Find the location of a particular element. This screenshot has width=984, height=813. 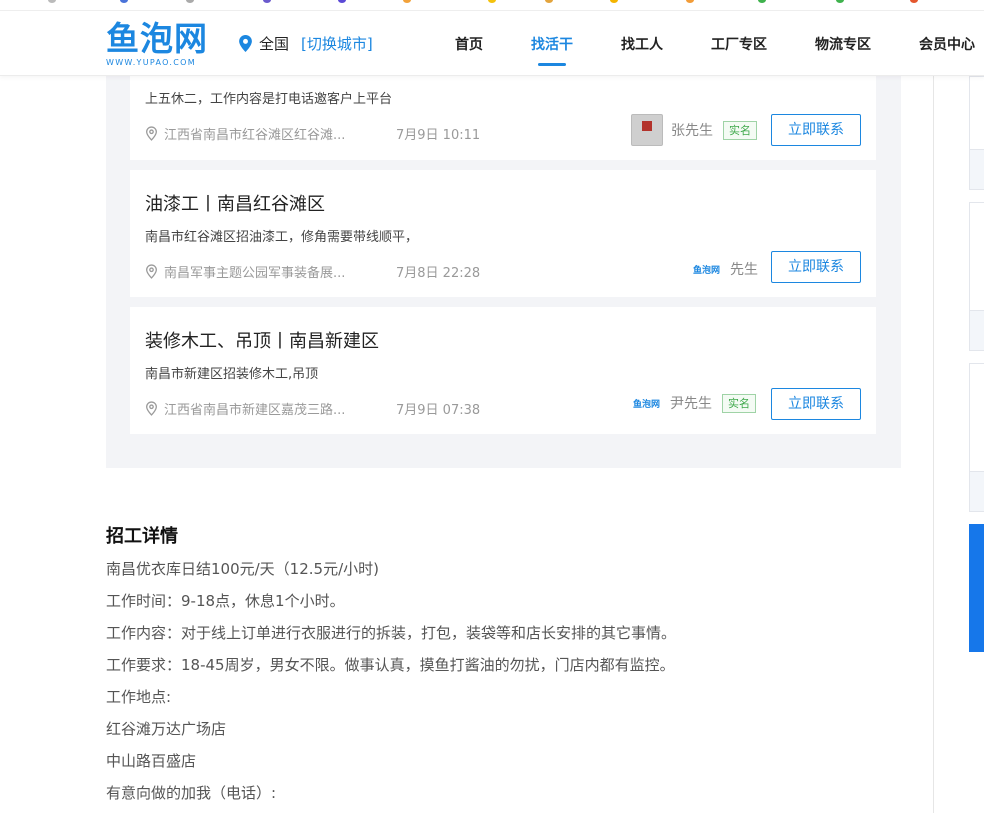

job-time: 7月8日 22:28 is located at coordinates (438, 273).